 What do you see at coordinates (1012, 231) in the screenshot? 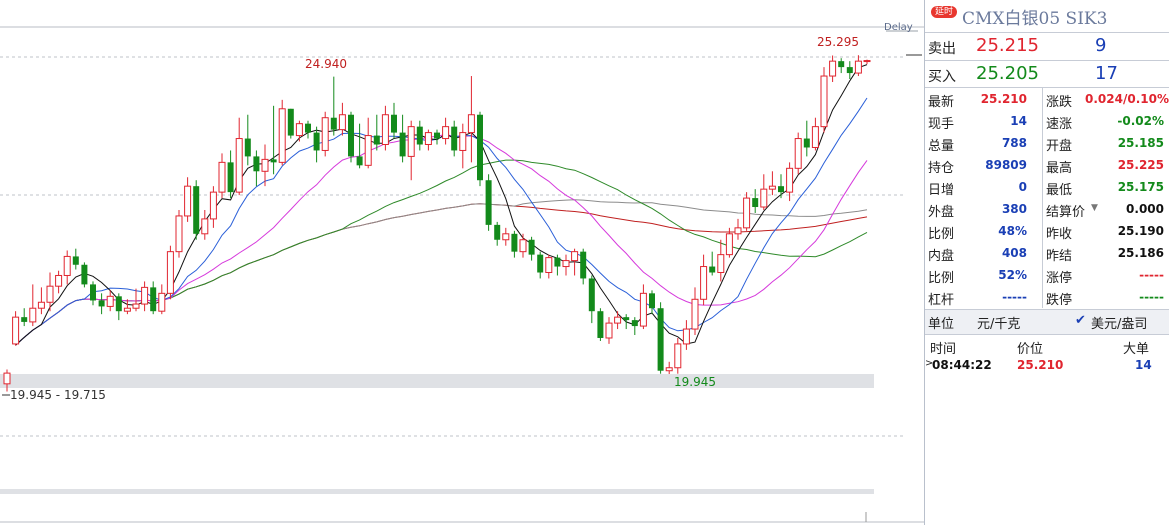
I see `stat-value-left: 48%` at bounding box center [1012, 231].